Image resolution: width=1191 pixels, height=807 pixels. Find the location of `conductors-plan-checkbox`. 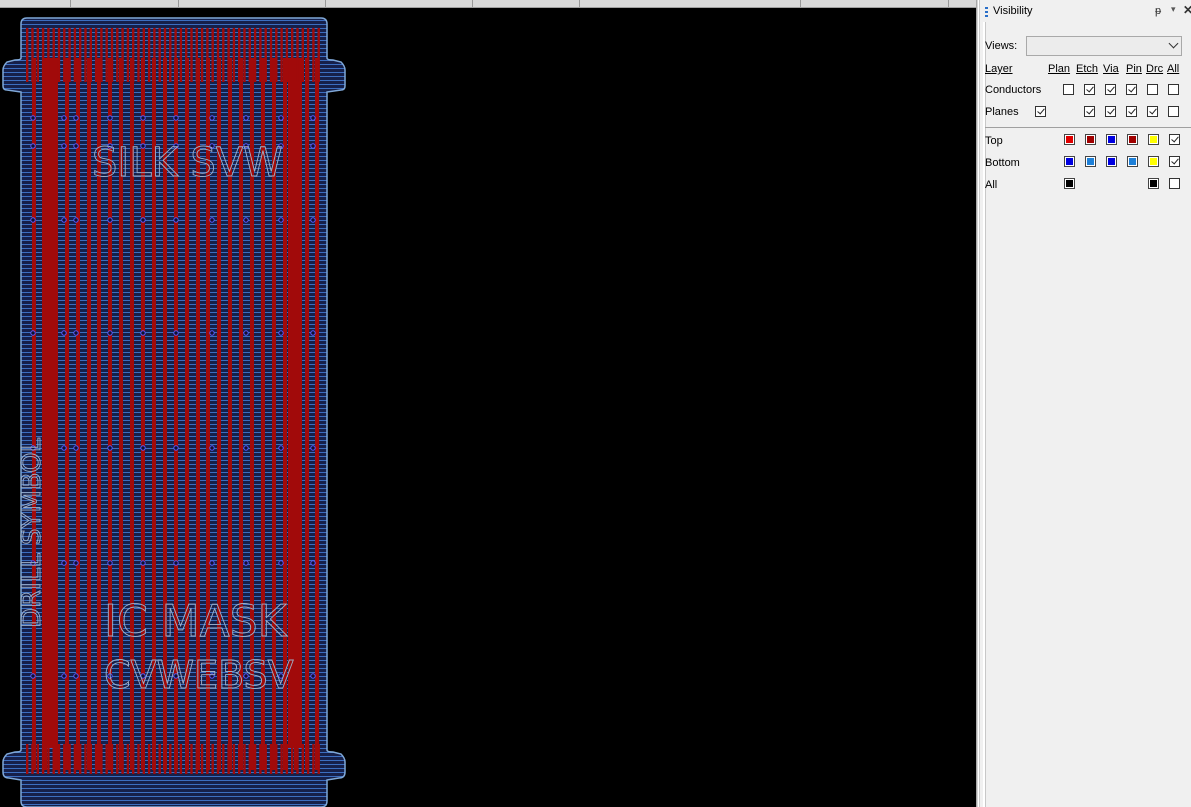

conductors-plan-checkbox is located at coordinates (1068, 89).